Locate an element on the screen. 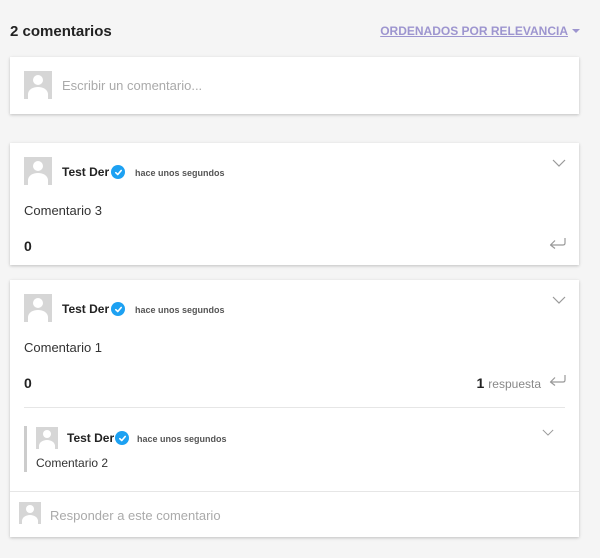 The height and width of the screenshot is (558, 600). reply-composer is located at coordinates (294, 514).